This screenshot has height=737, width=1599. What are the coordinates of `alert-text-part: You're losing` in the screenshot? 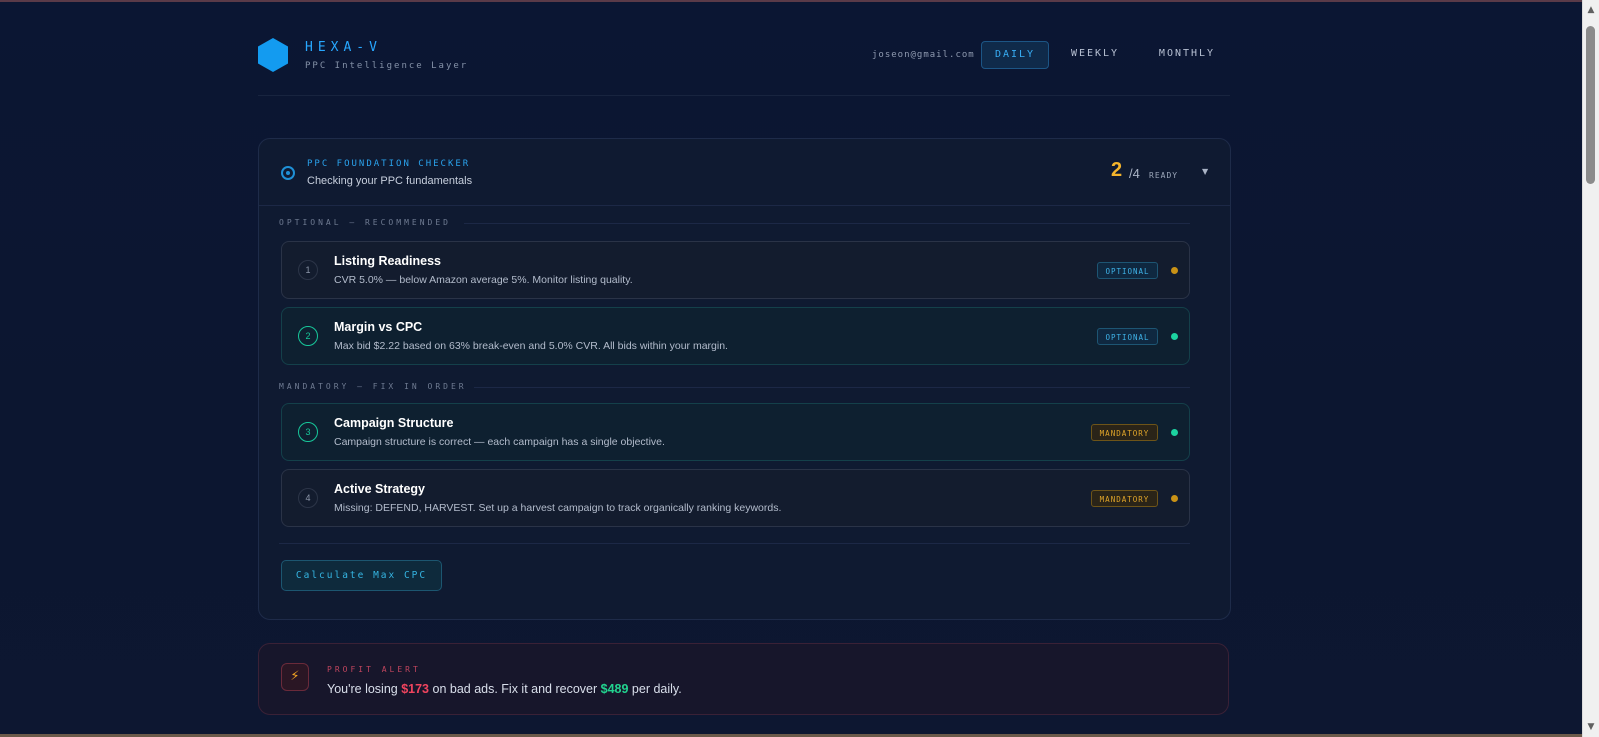 It's located at (364, 689).